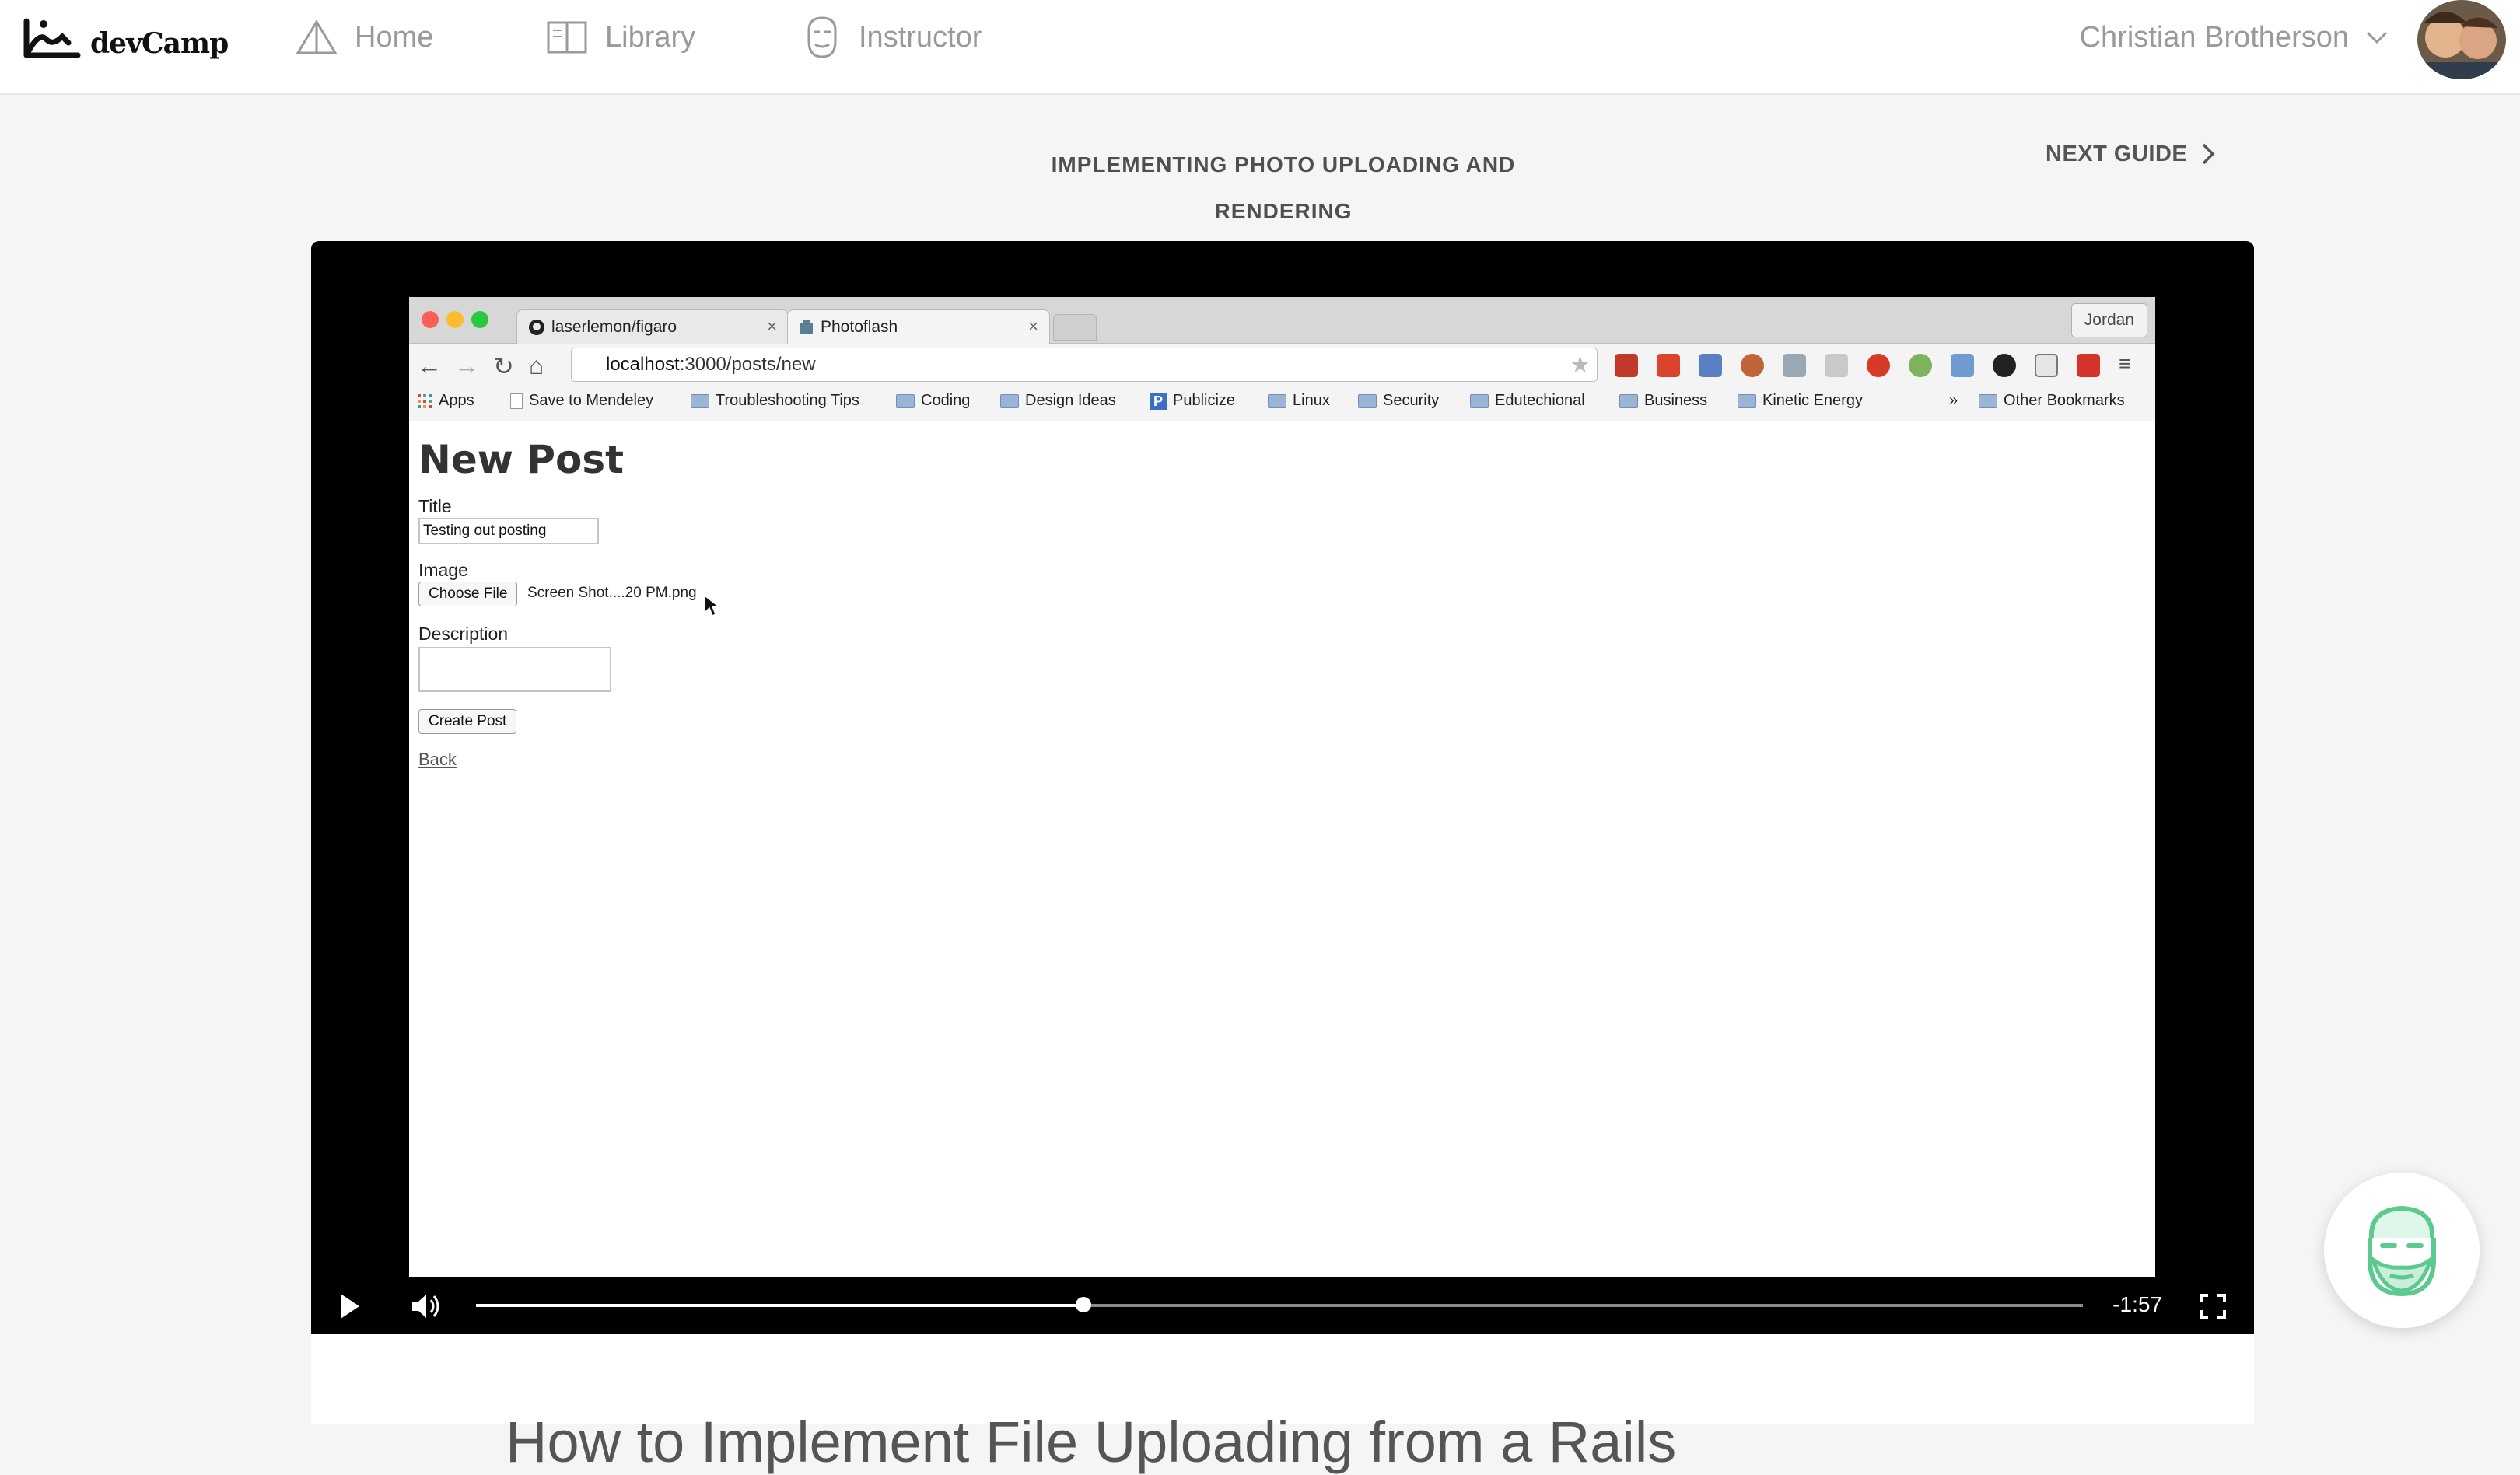 The height and width of the screenshot is (1475, 2520). What do you see at coordinates (860, 326) in the screenshot?
I see `browser-tab-label: Photoflash` at bounding box center [860, 326].